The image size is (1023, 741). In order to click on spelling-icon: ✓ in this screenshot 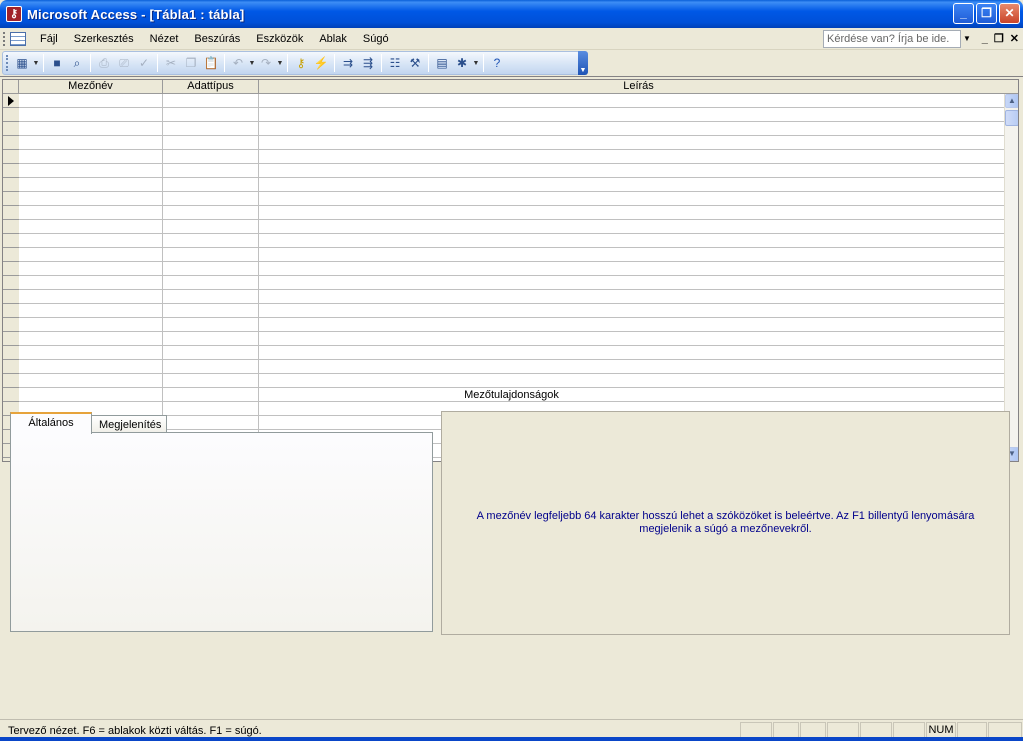, I will do `click(144, 63)`.